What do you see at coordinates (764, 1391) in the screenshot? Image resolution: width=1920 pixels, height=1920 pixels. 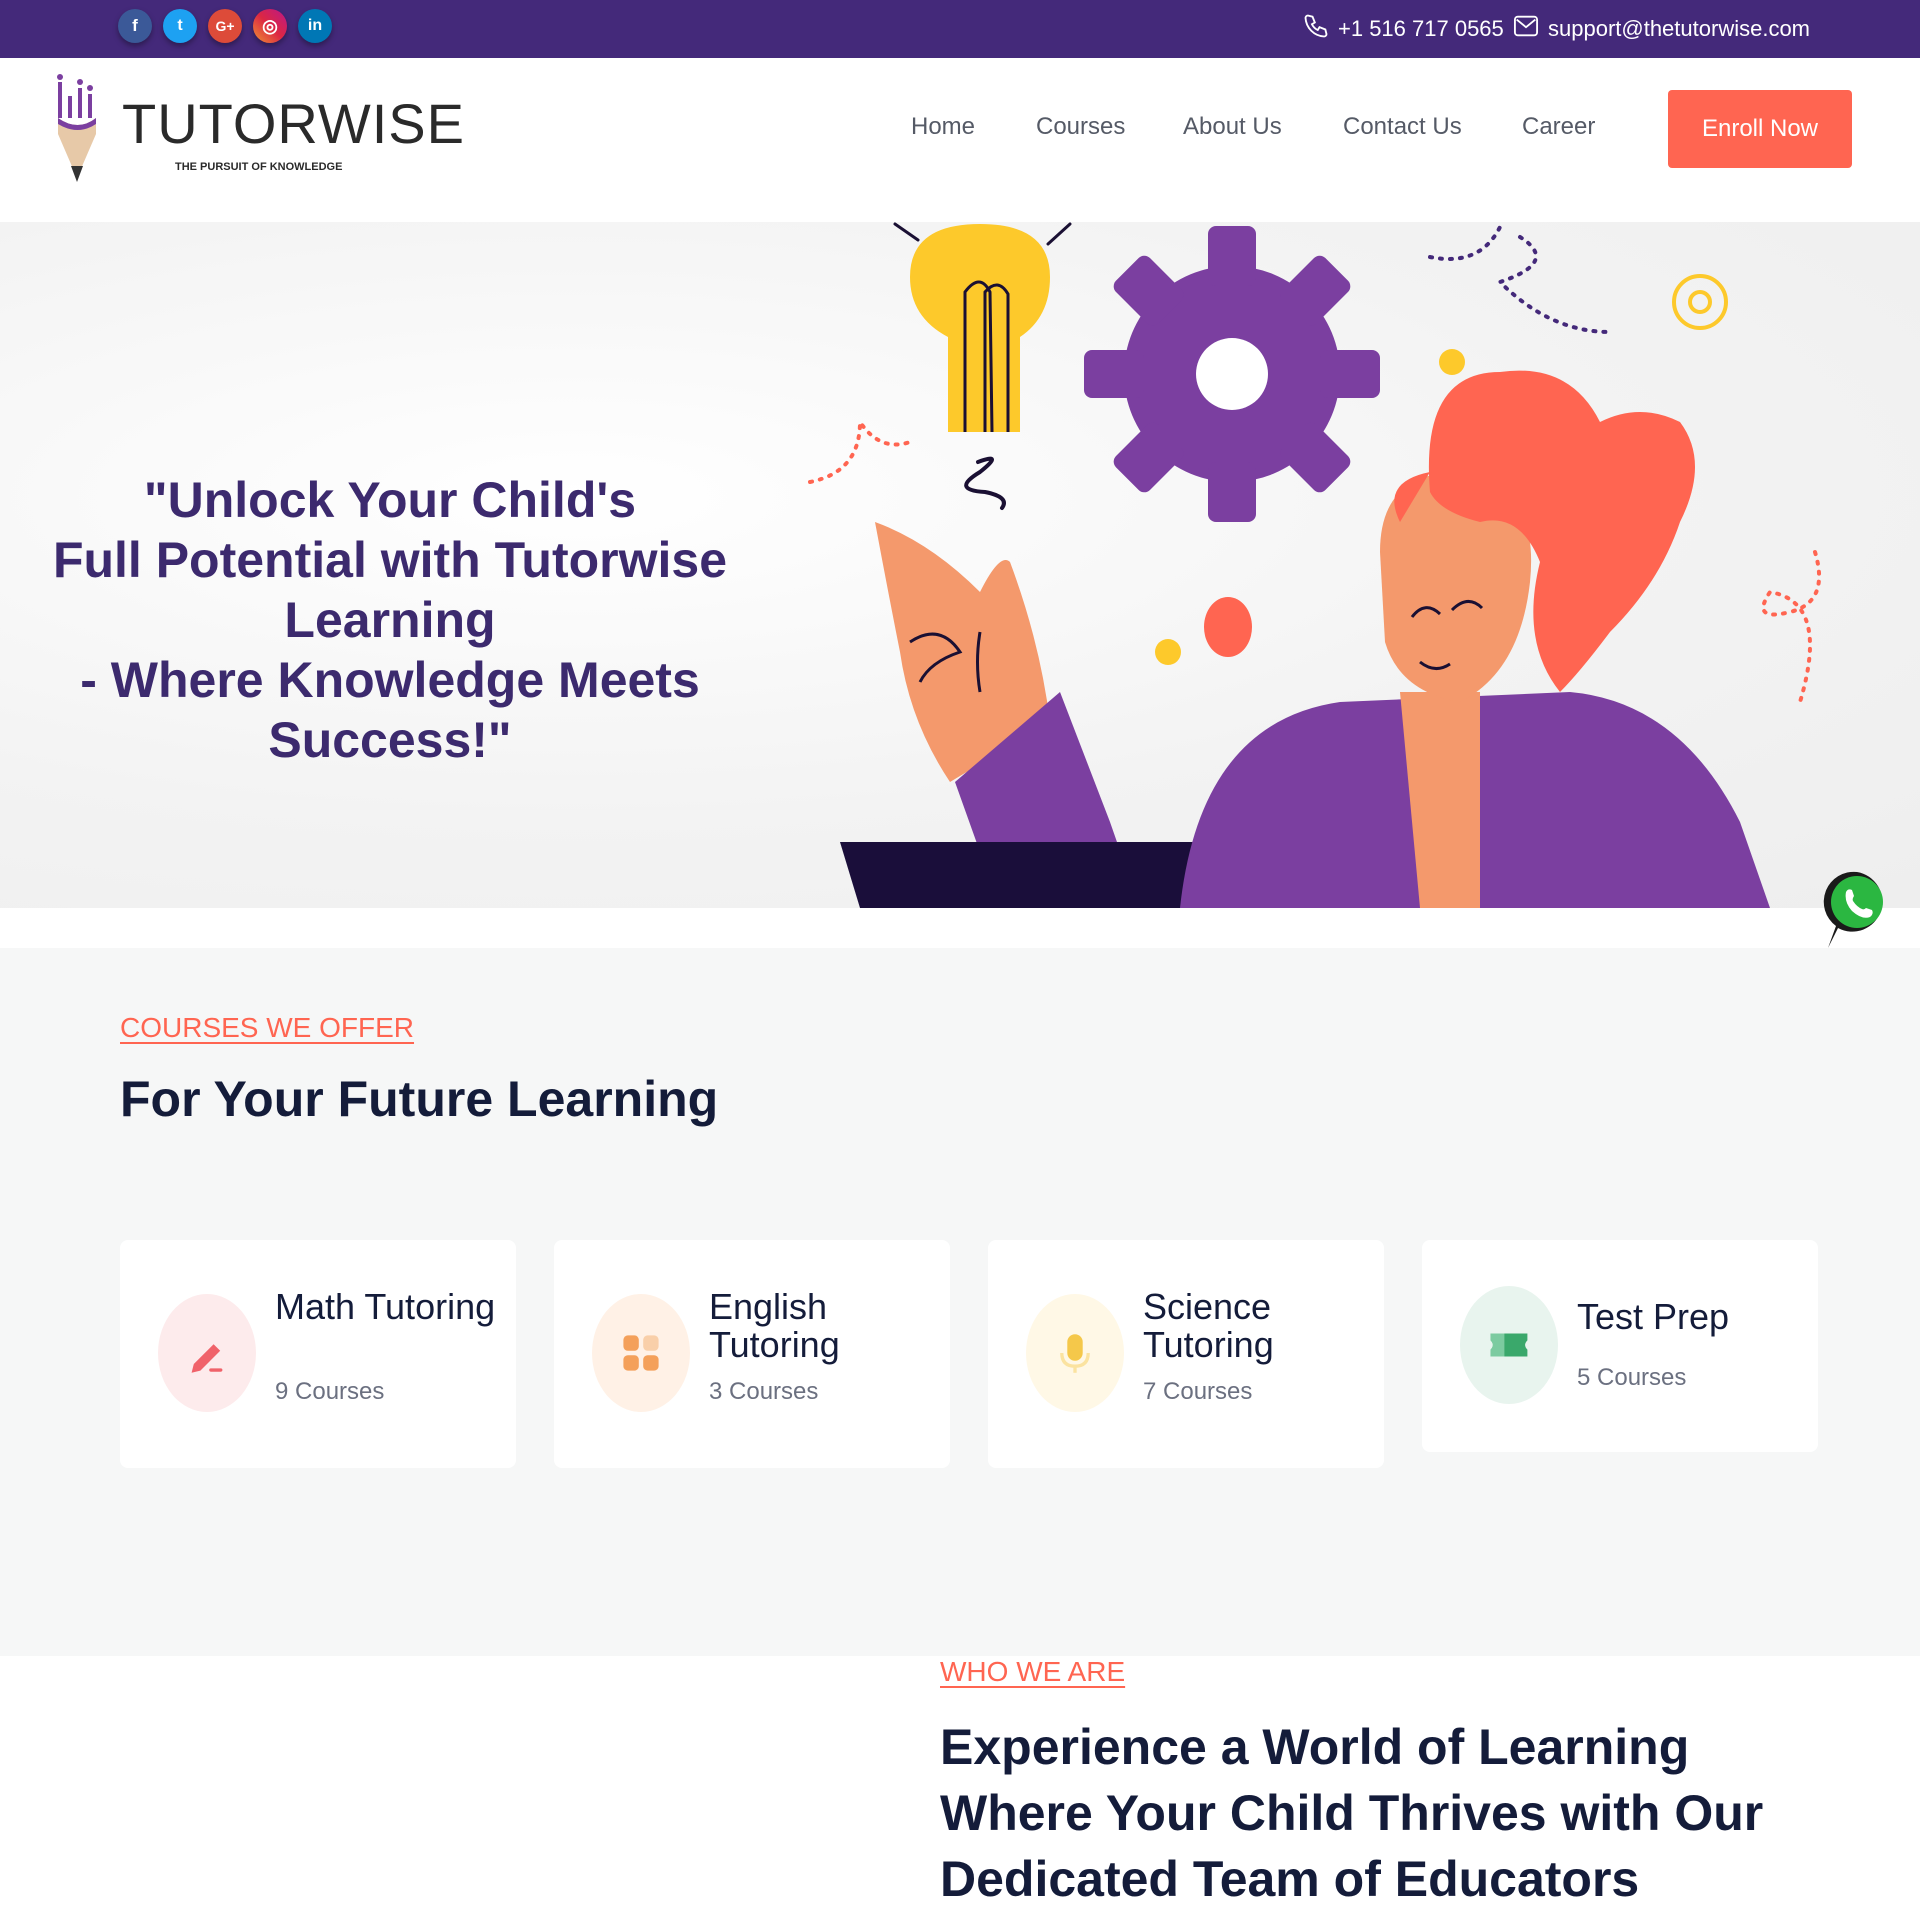 I see `course-count: 3 Courses` at bounding box center [764, 1391].